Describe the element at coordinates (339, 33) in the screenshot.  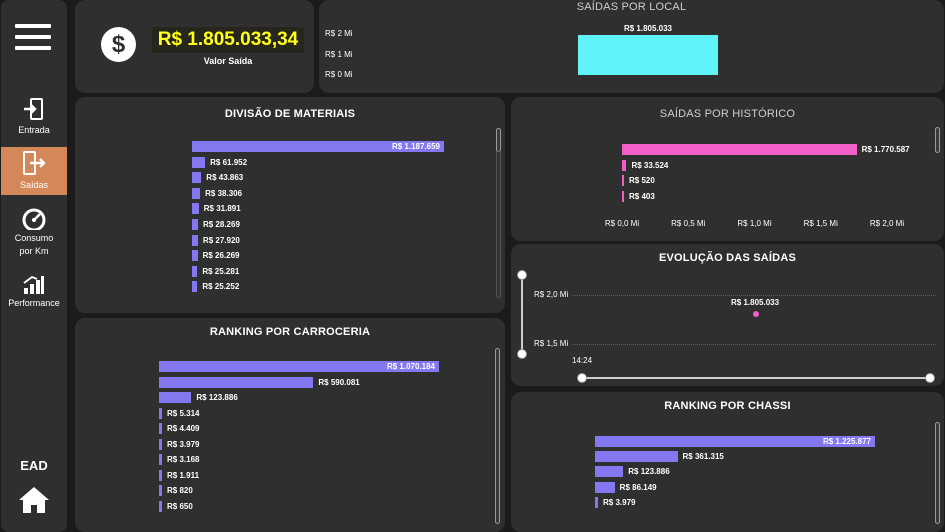
I see `y-tick-label: R$ 2 Mi` at that location.